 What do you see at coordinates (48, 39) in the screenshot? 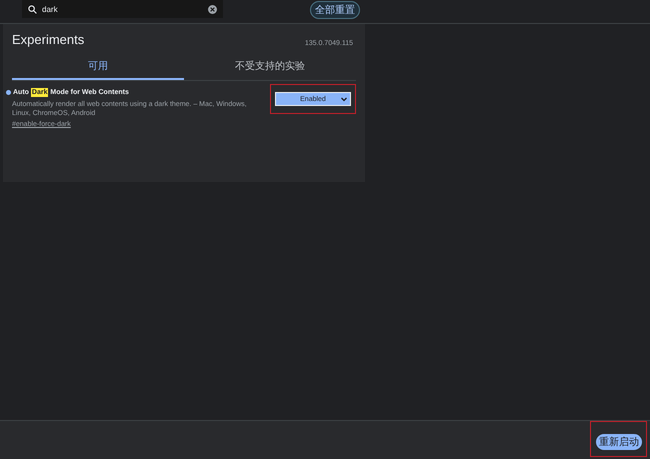
I see `page-title: Experiments` at bounding box center [48, 39].